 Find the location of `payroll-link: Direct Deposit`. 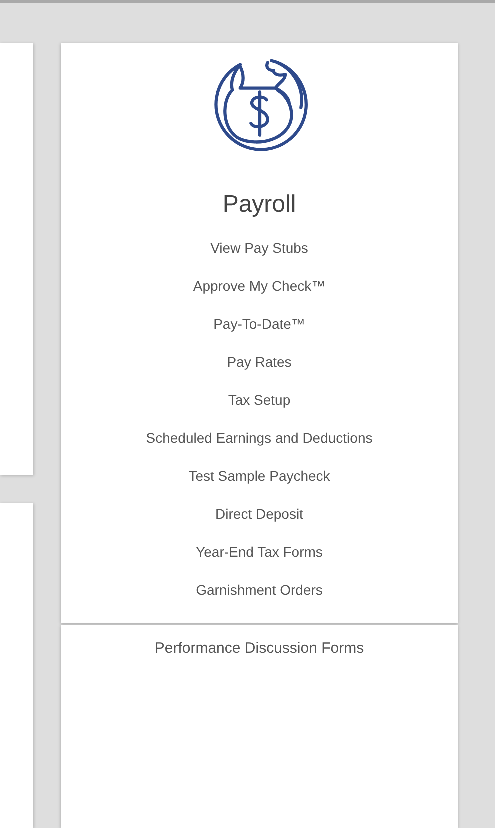

payroll-link: Direct Deposit is located at coordinates (260, 514).